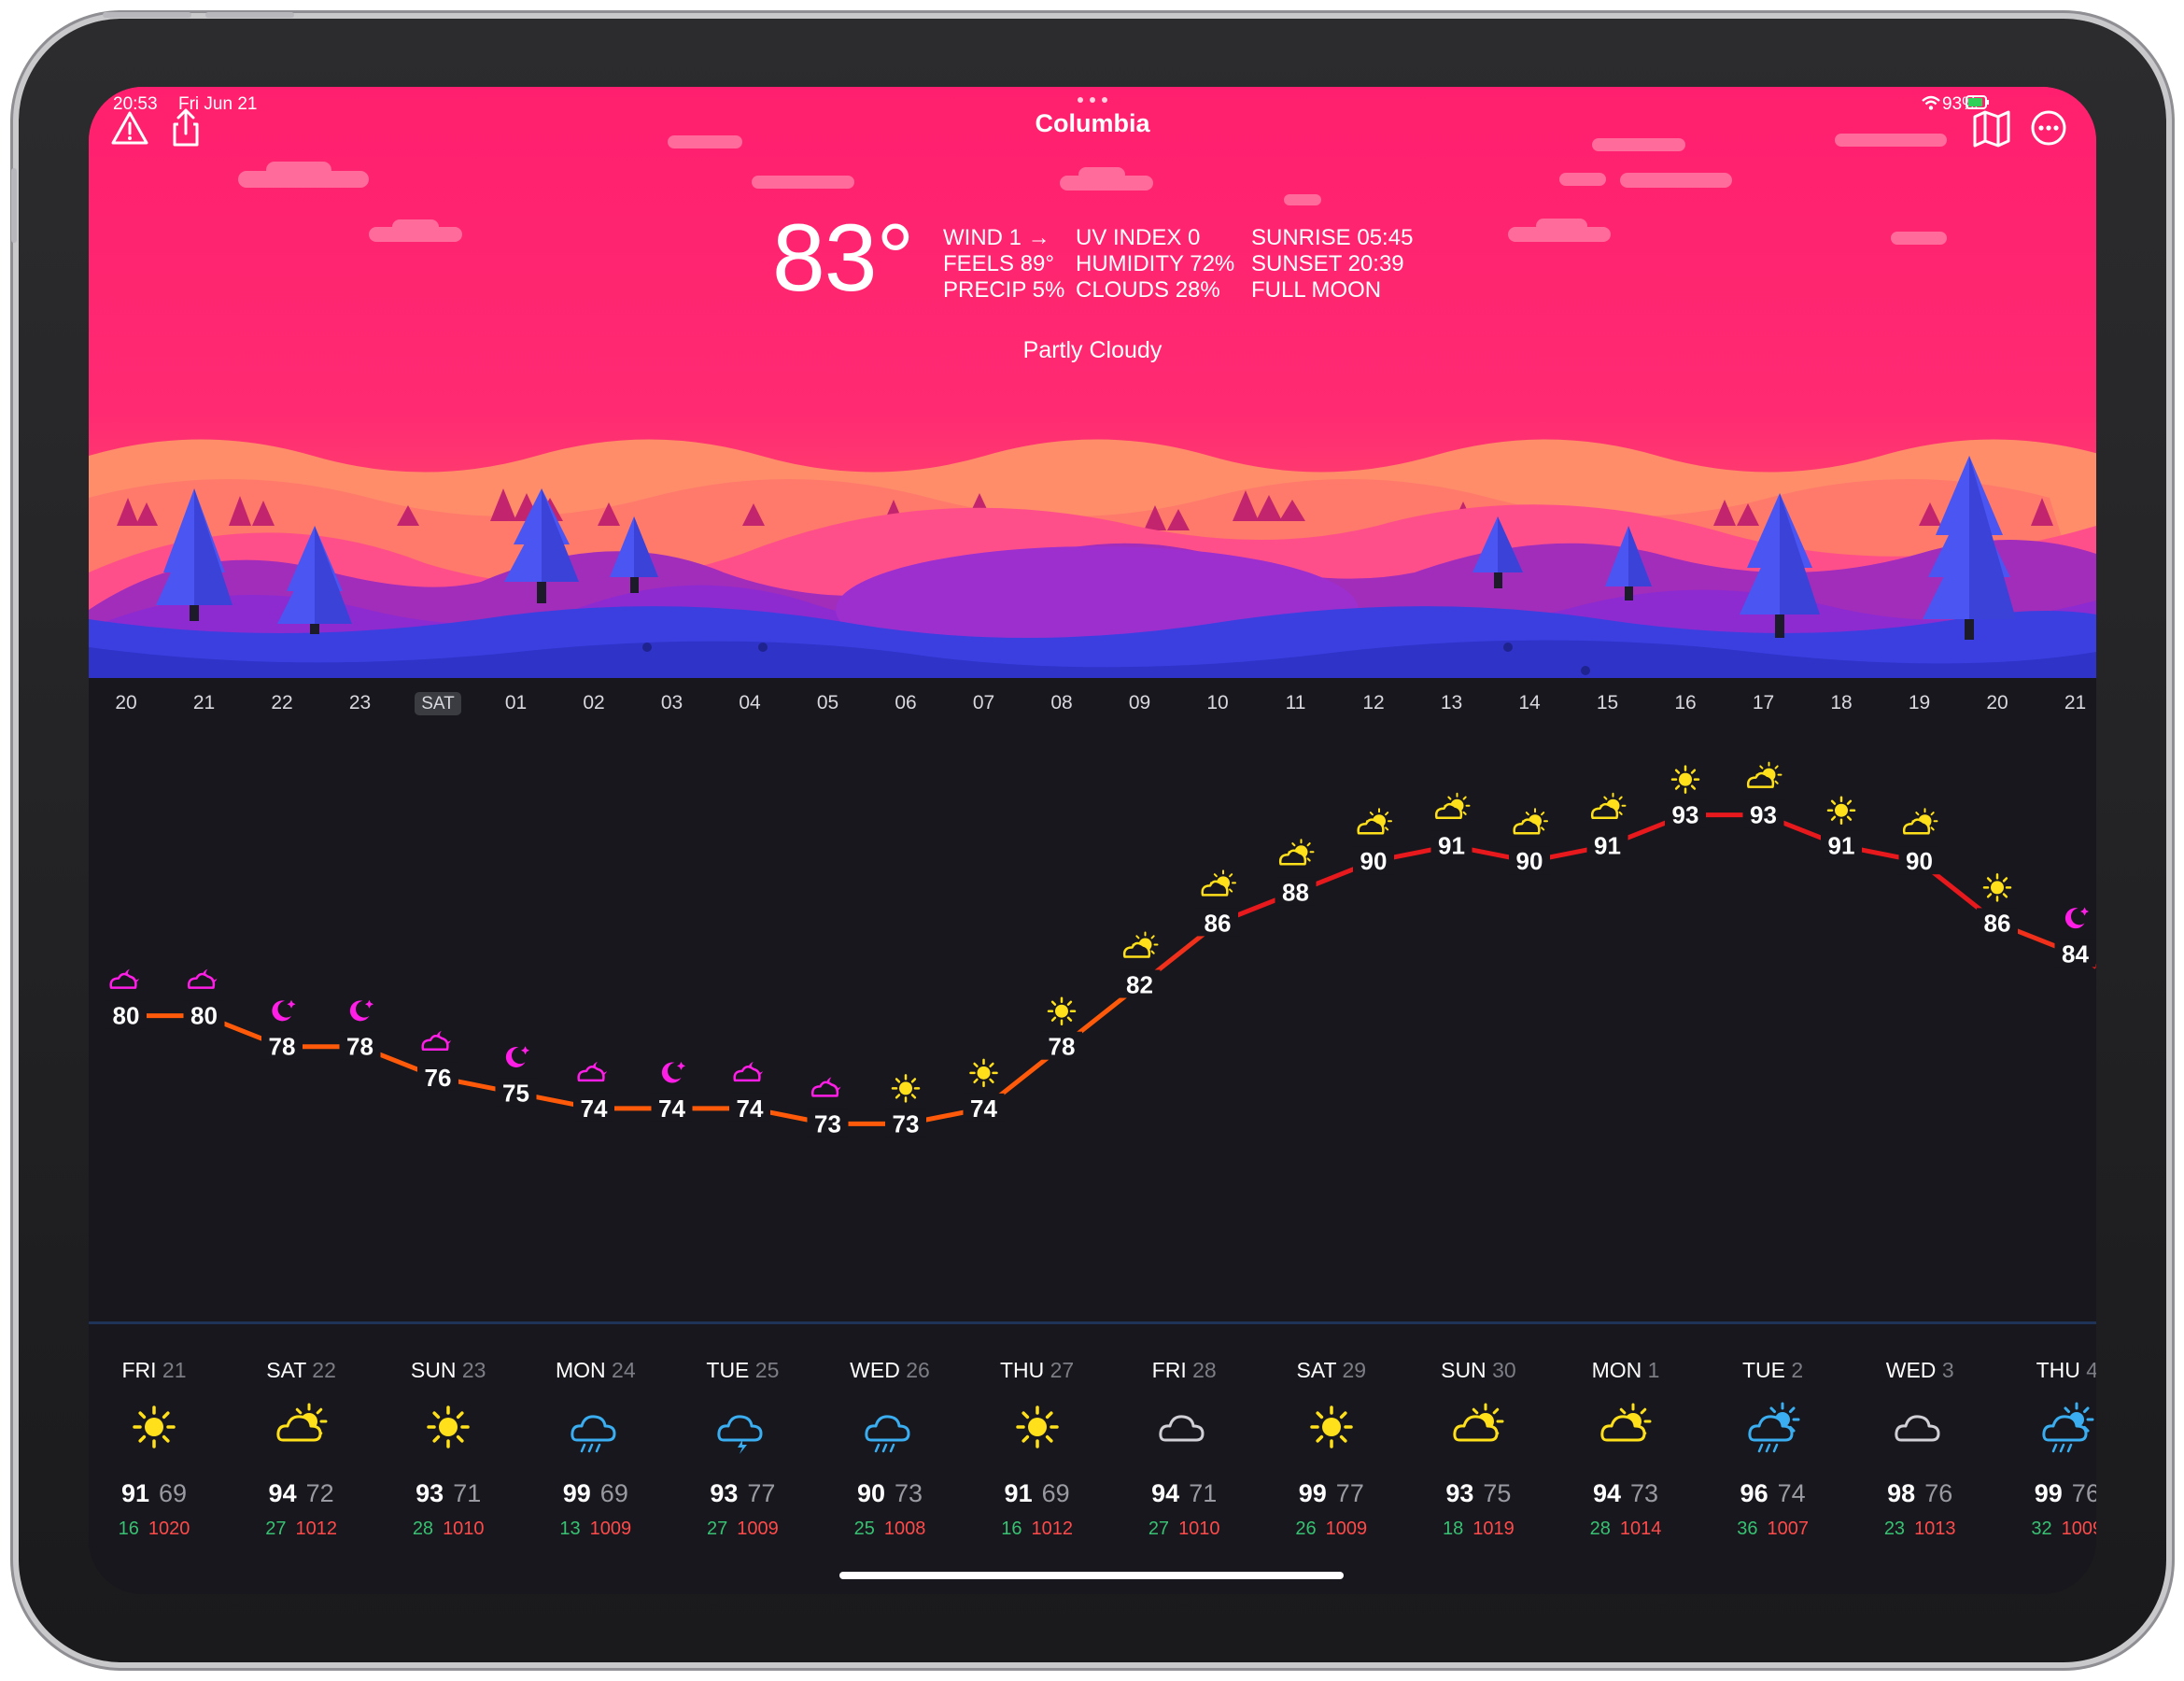 The width and height of the screenshot is (2184, 1681). Describe the element at coordinates (1159, 1529) in the screenshot. I see `day-uv: 27` at that location.